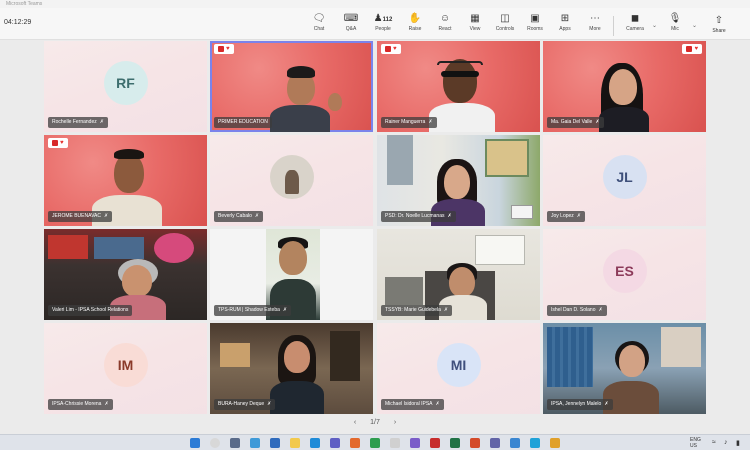 This screenshot has height=450, width=750. Describe the element at coordinates (395, 422) in the screenshot. I see `next-page-button: ›` at that location.